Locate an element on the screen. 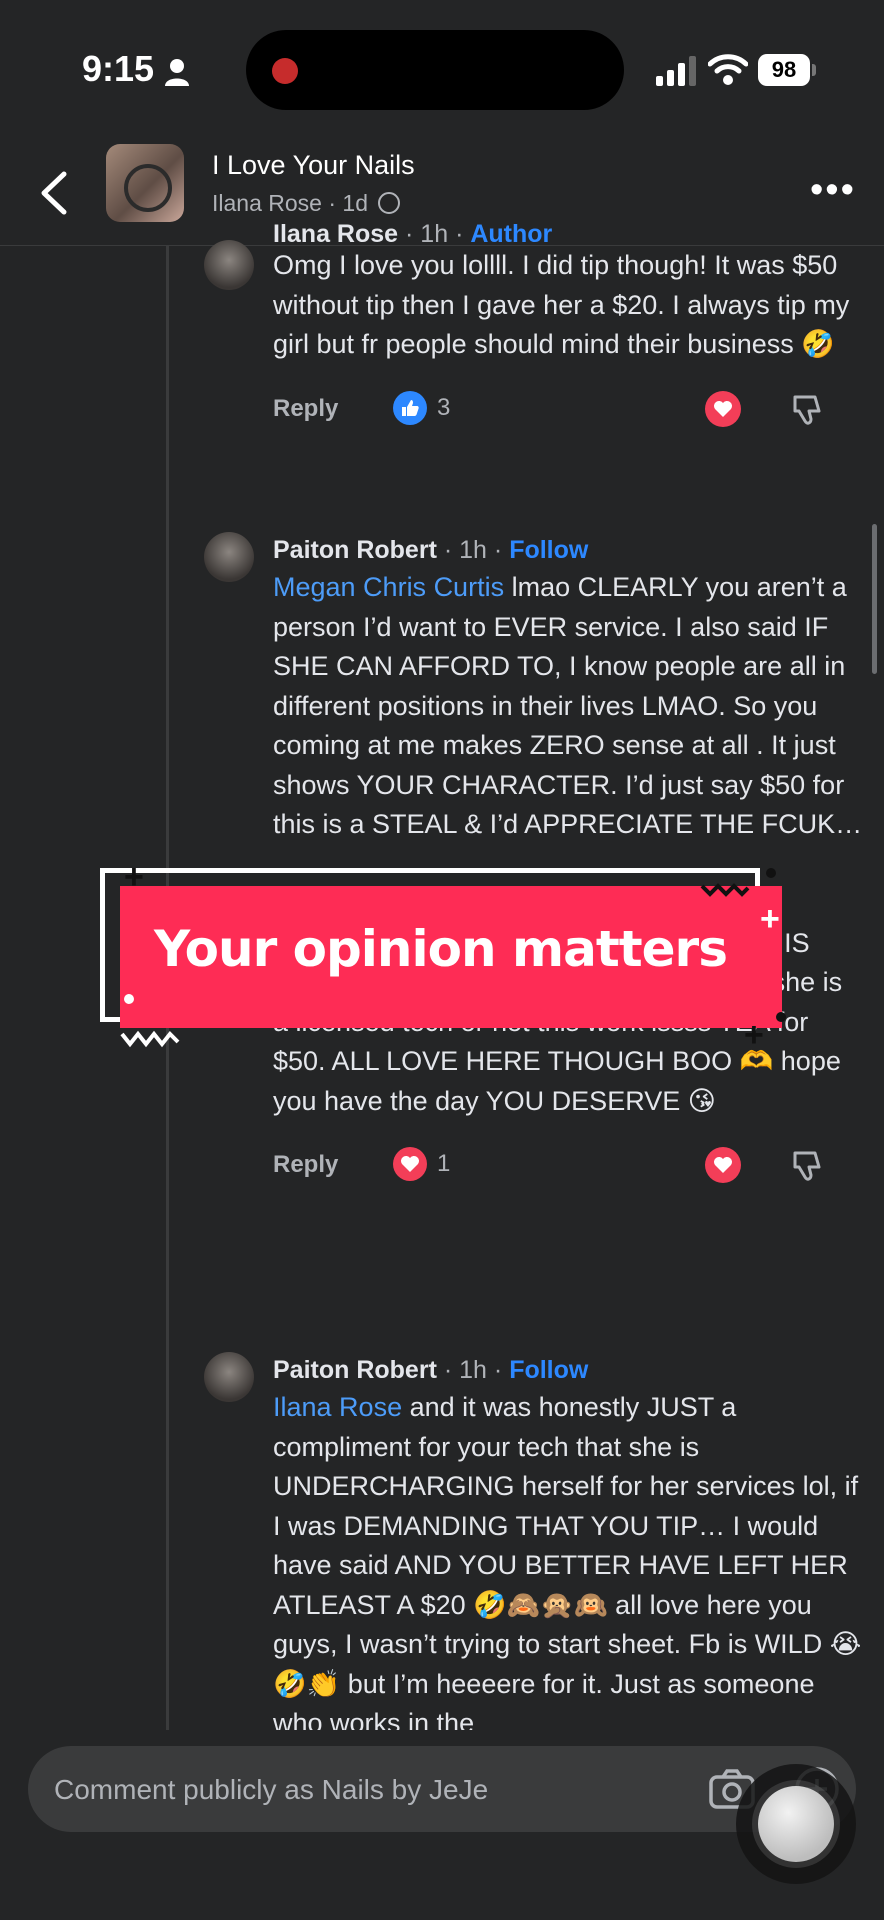  reaction-count: 1 is located at coordinates (444, 1163).